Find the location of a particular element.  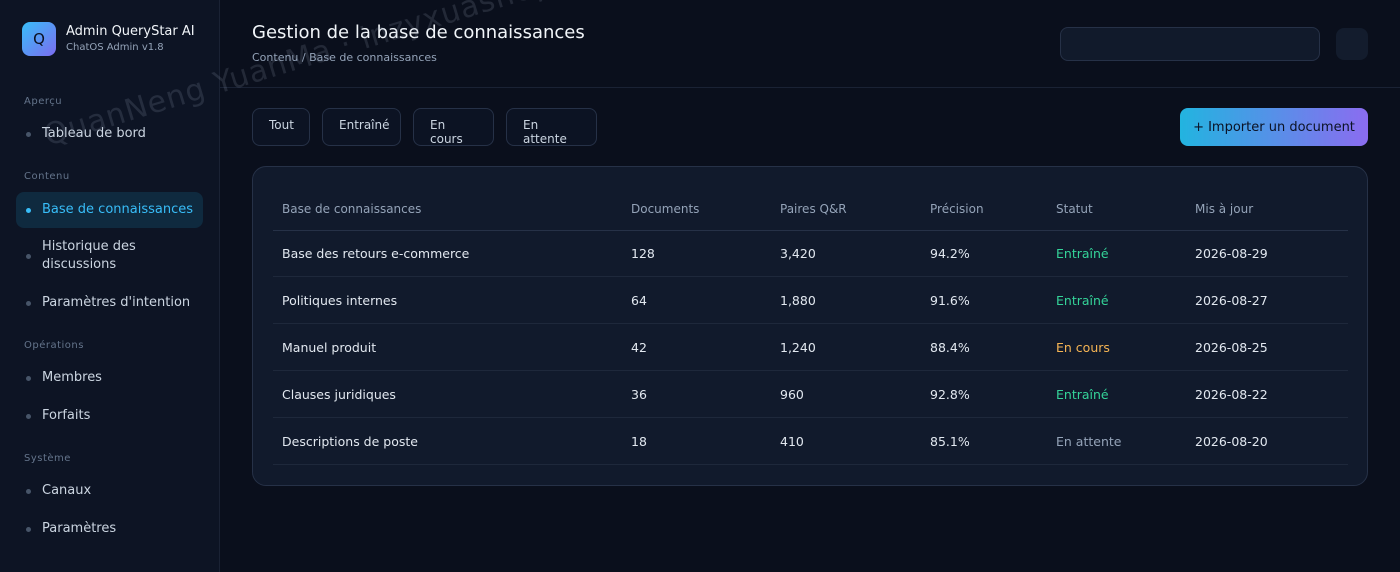

sidebar-item-label: Paramètres is located at coordinates (79, 528).